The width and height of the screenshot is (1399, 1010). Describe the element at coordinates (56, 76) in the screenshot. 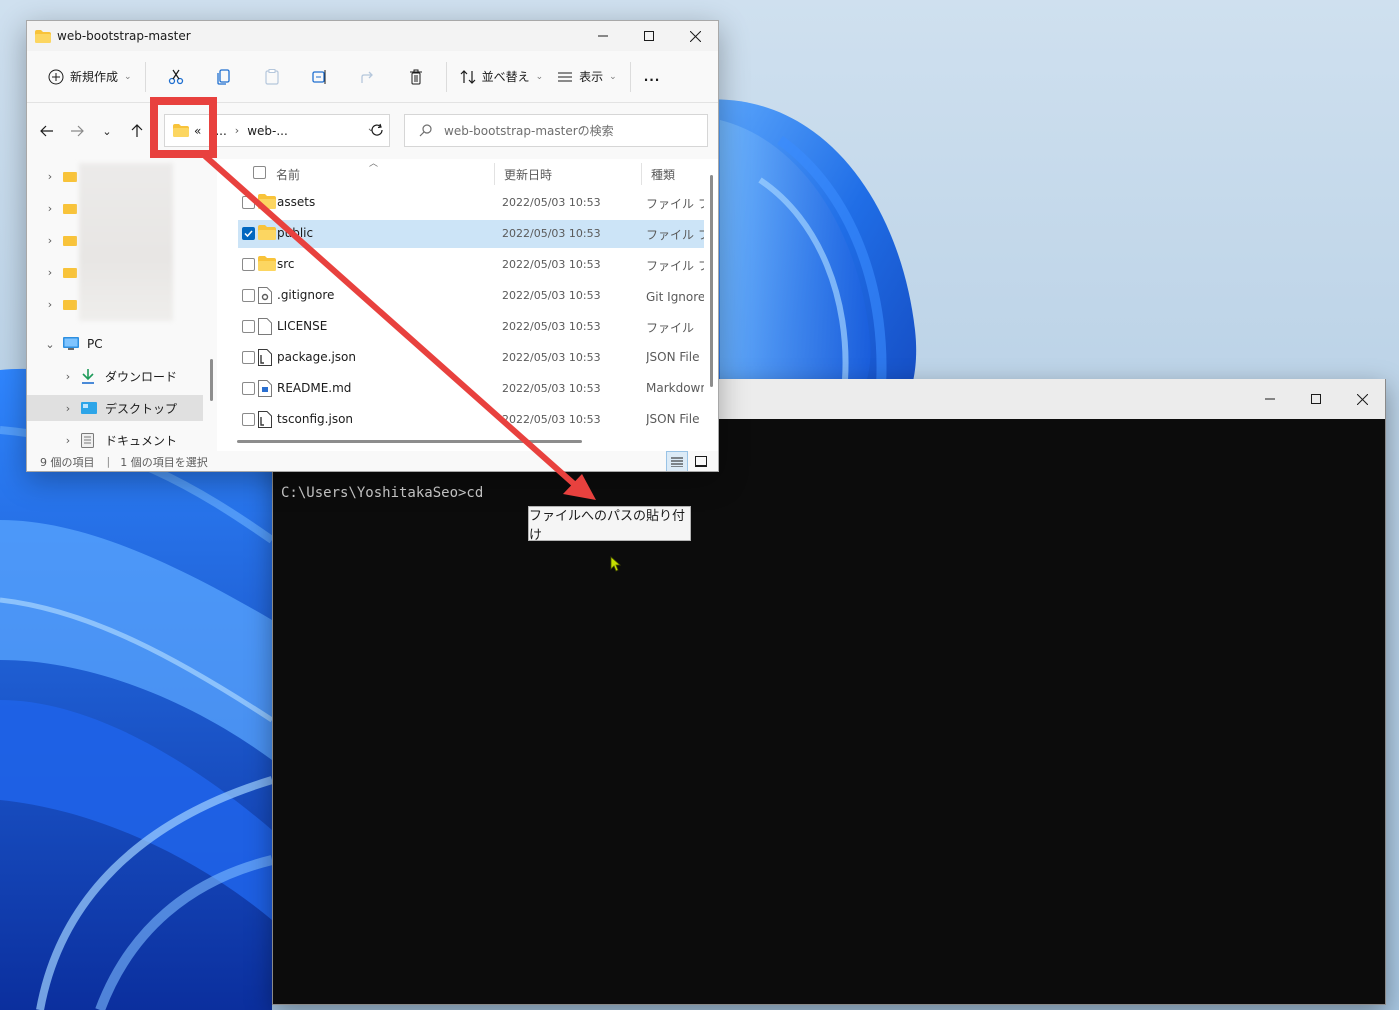

I see `plus-circle-icon` at that location.